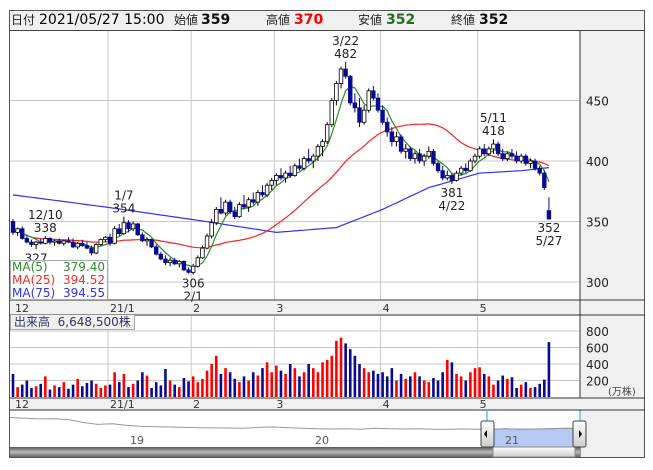 The width and height of the screenshot is (653, 470). I want to click on volume-unit-label: (万株), so click(622, 391).